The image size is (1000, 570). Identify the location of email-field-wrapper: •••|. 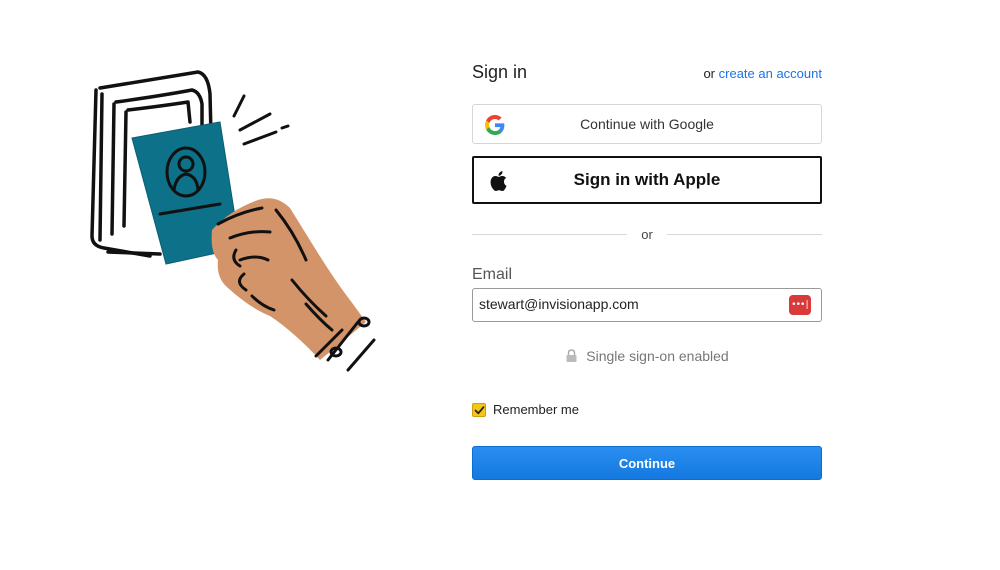
(647, 305).